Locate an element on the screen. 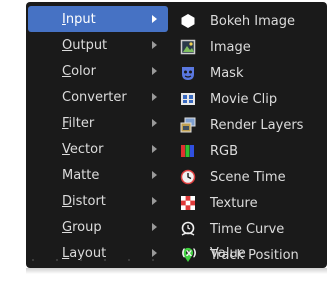 The width and height of the screenshot is (327, 293). bokeh-image-icon is located at coordinates (188, 21).